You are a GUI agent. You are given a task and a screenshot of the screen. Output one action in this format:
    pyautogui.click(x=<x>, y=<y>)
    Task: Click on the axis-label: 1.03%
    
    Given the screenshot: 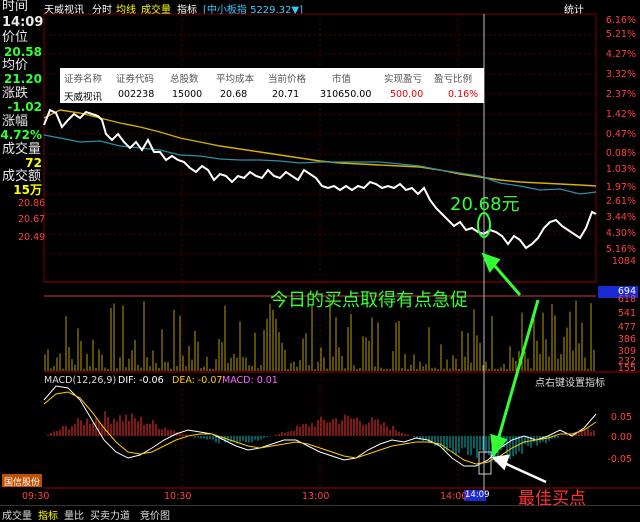 What is the action you would take?
    pyautogui.click(x=620, y=169)
    